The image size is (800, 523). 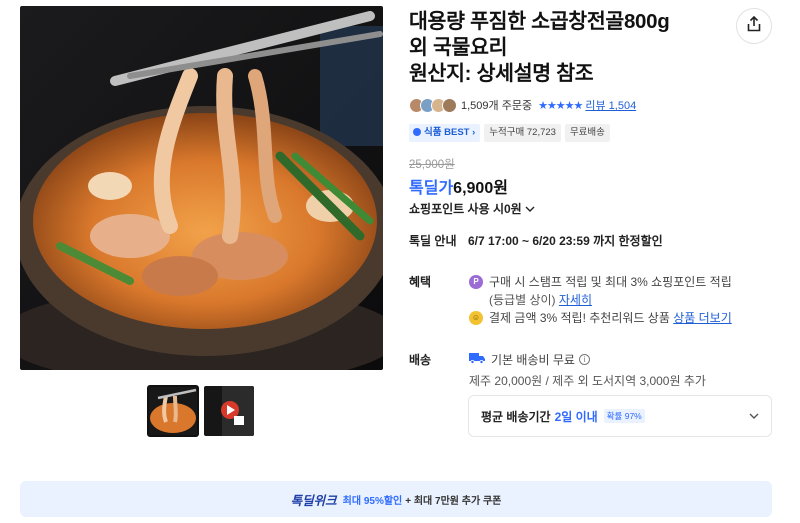 I want to click on buyer-avatars, so click(x=433, y=105).